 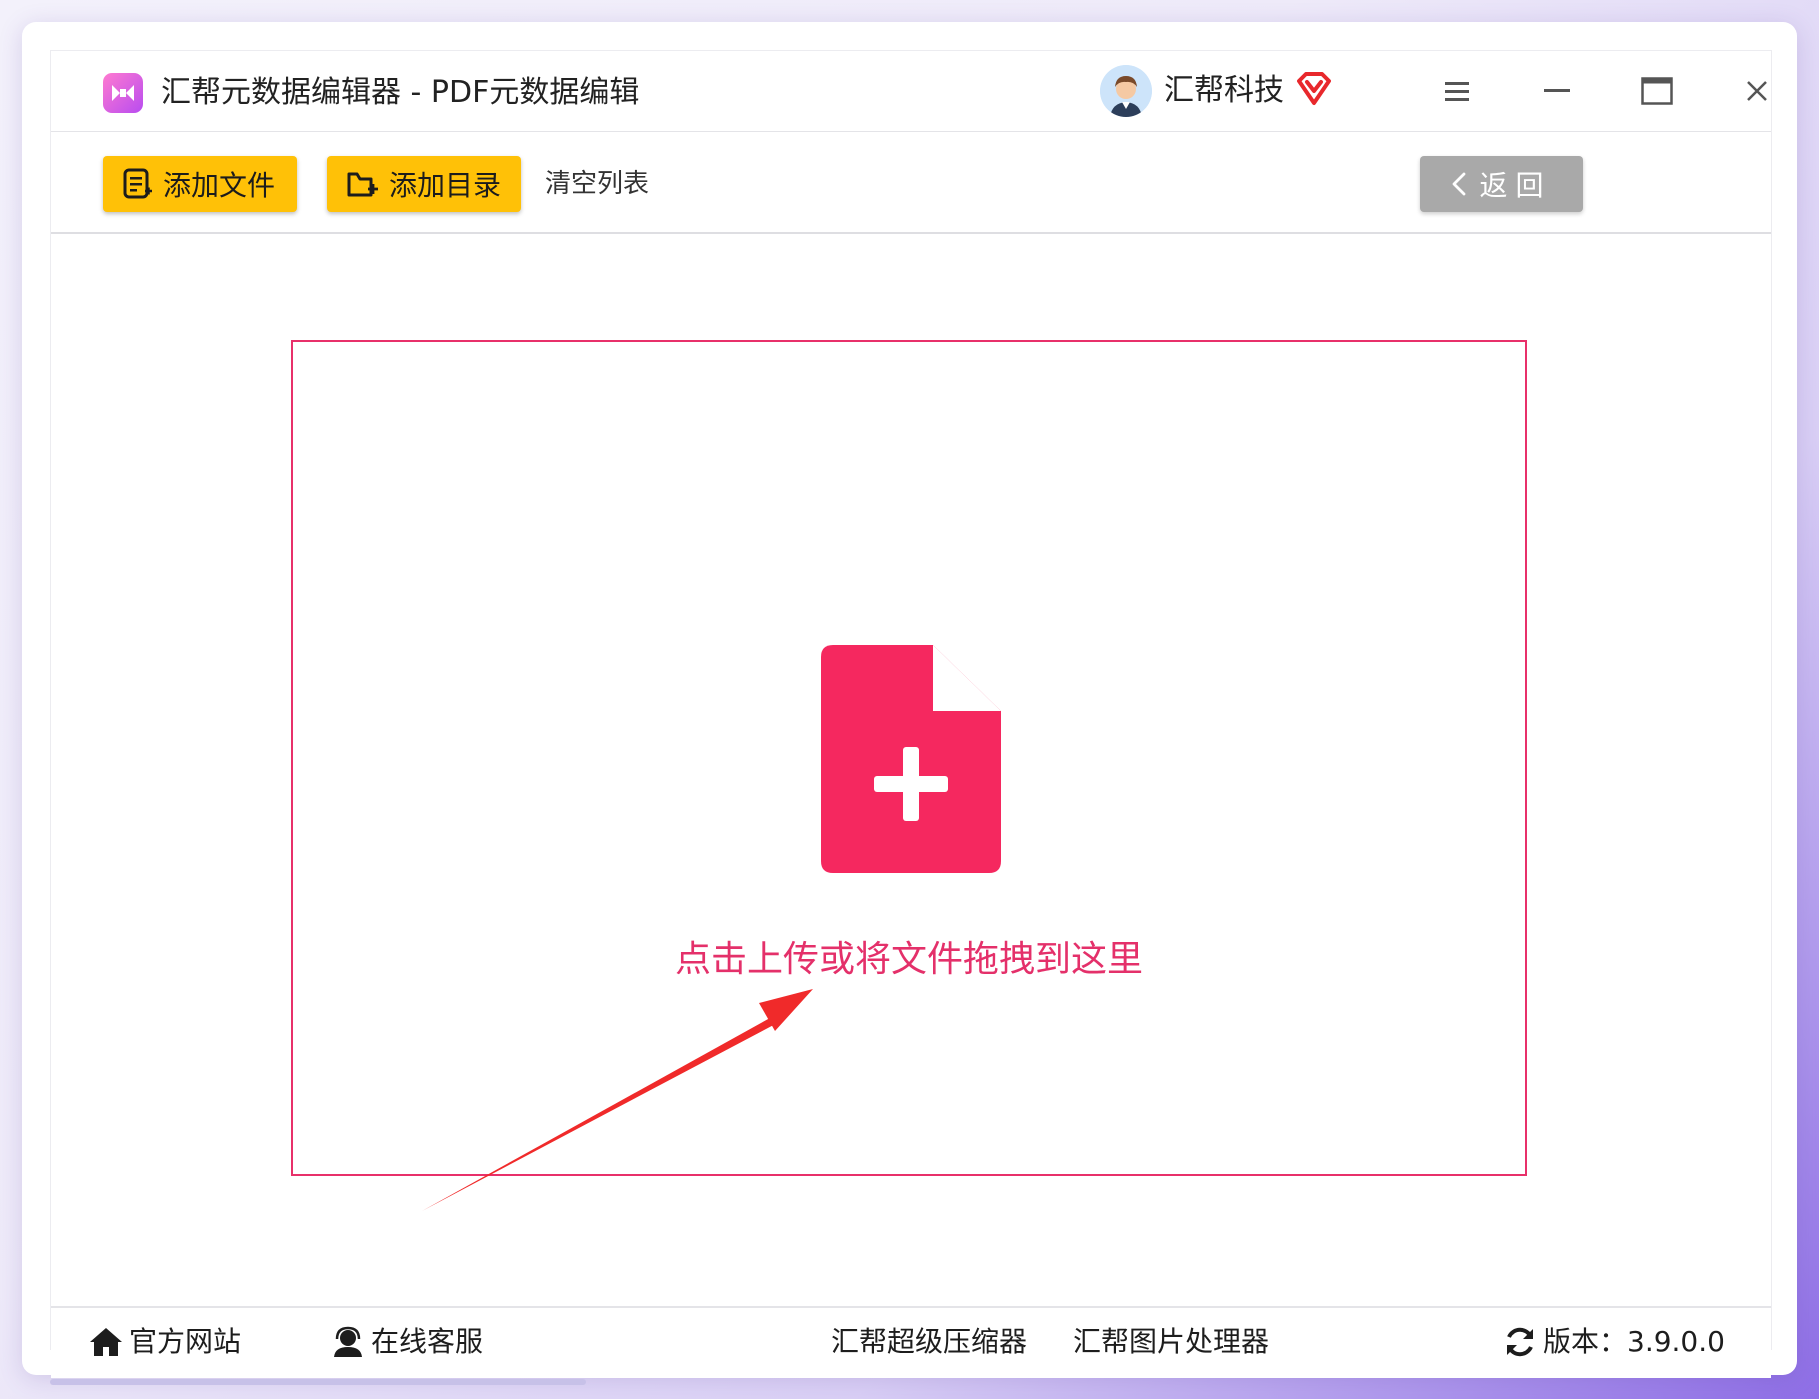 I want to click on compressor-link: 汇帮超级压缩器, so click(x=929, y=1342).